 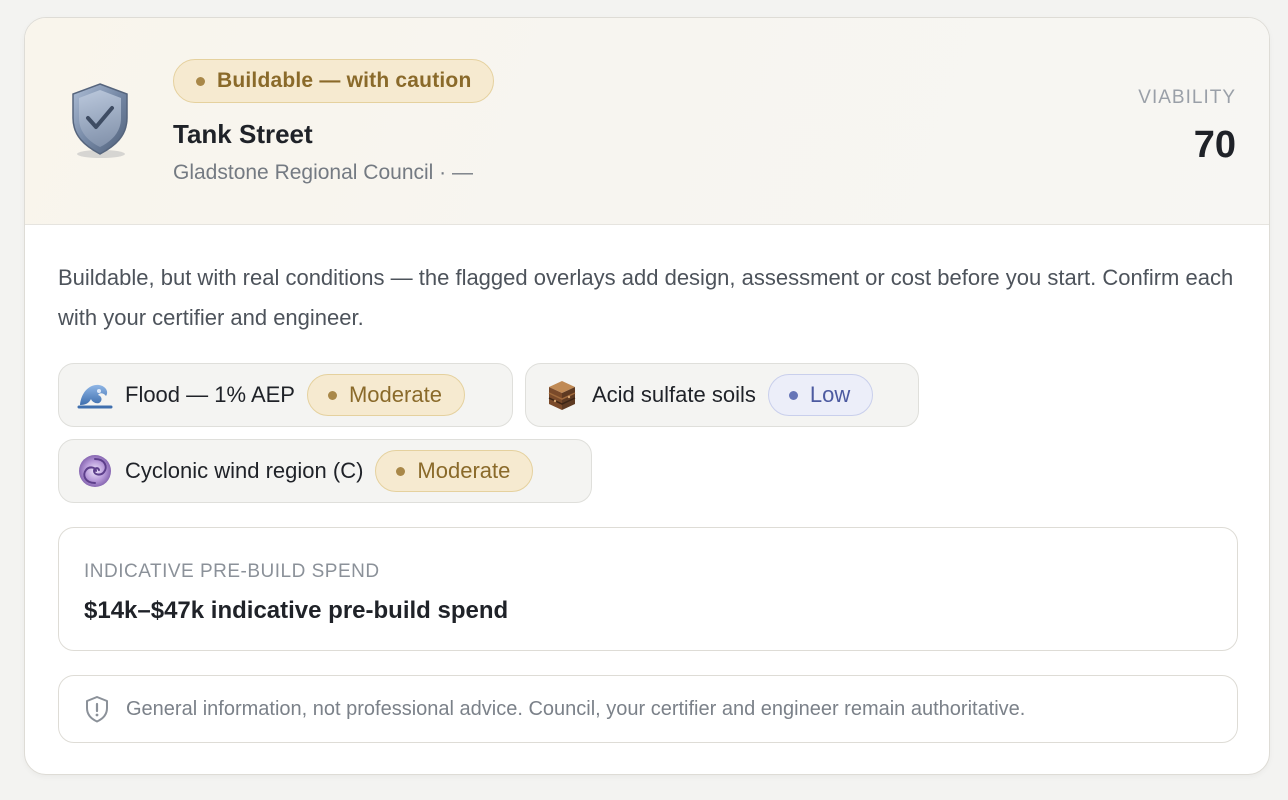 I want to click on severity-badge: Low, so click(x=820, y=395).